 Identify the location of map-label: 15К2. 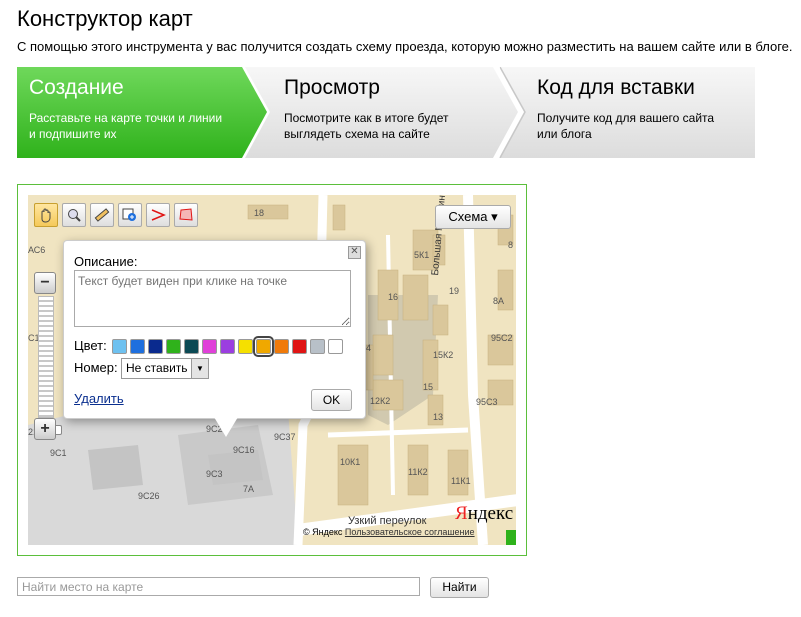
(443, 355).